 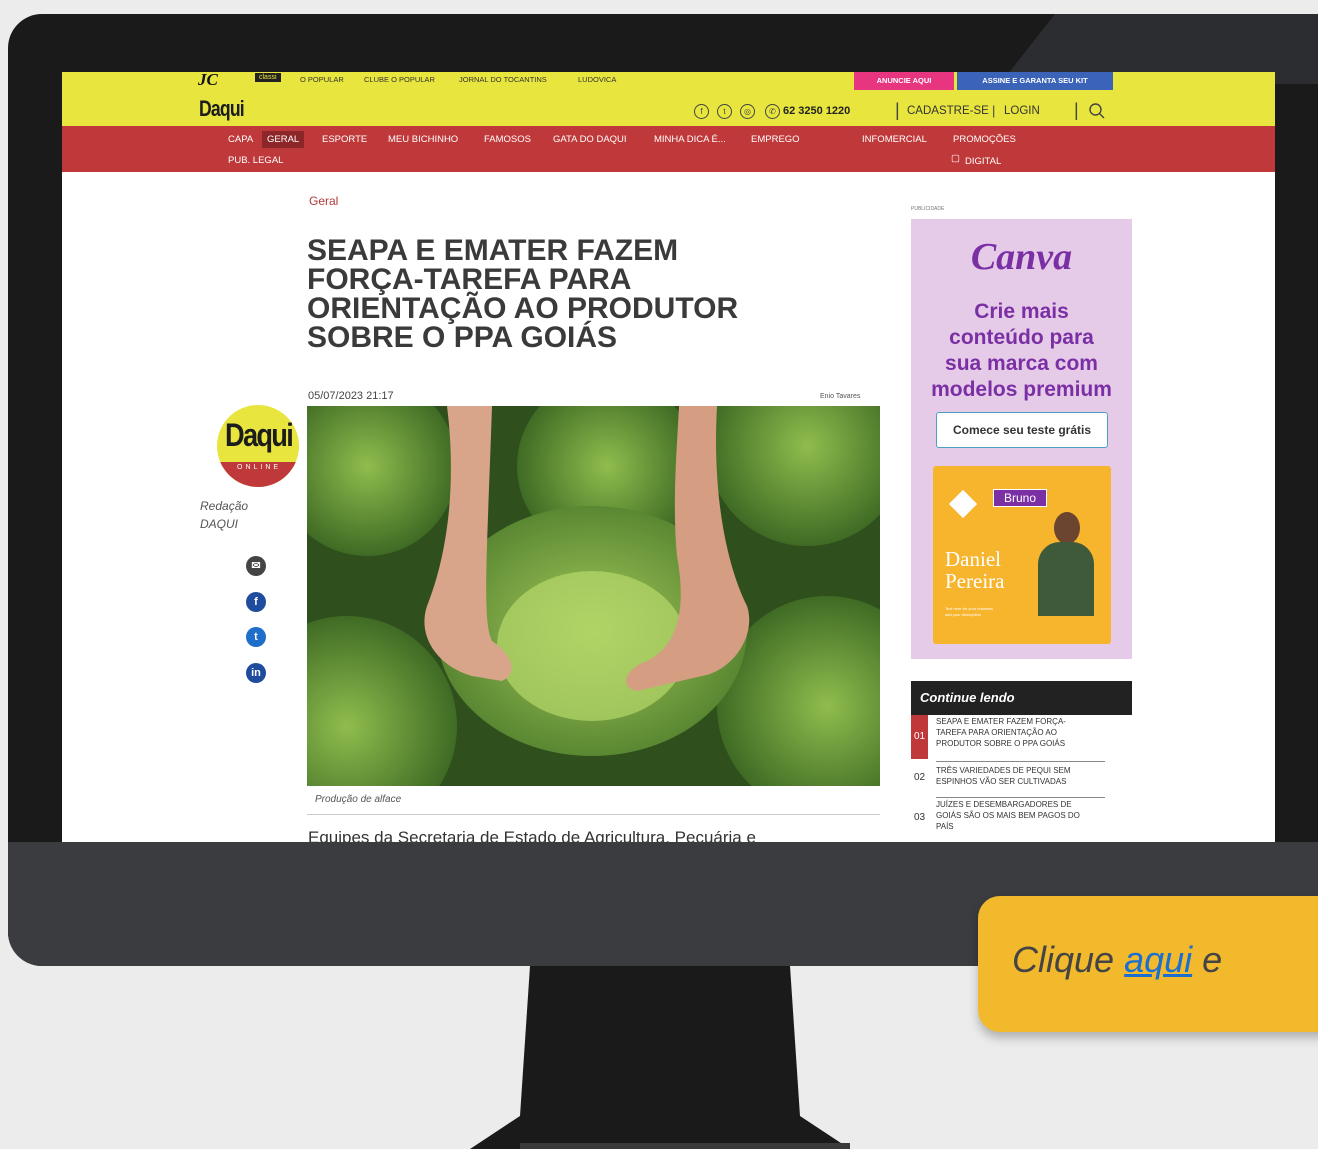 I want to click on photo-caption: Produção de alface, so click(x=358, y=799).